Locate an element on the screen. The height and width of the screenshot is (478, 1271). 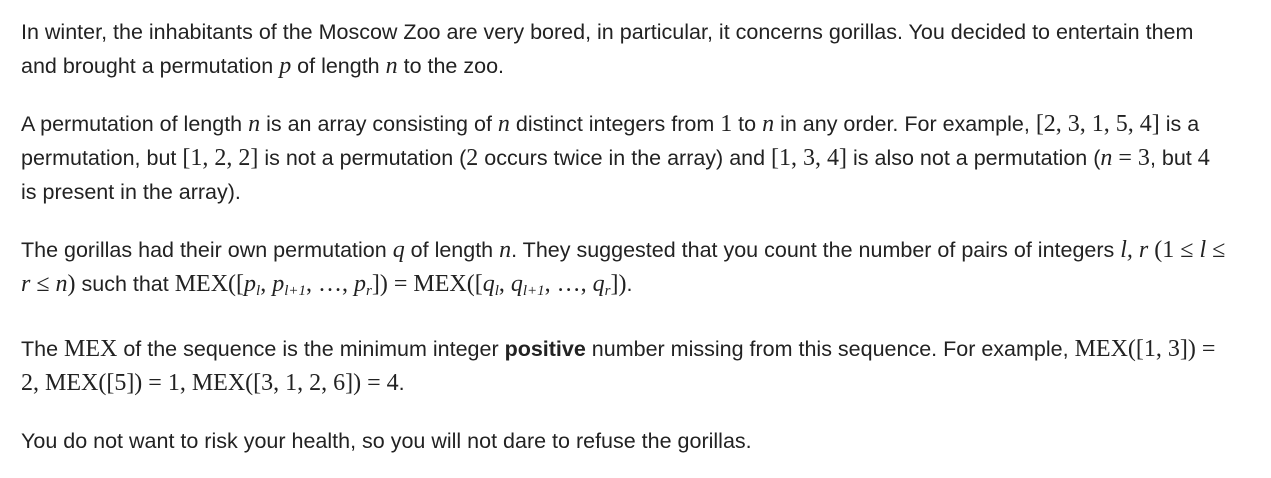
text: to is located at coordinates (747, 124).